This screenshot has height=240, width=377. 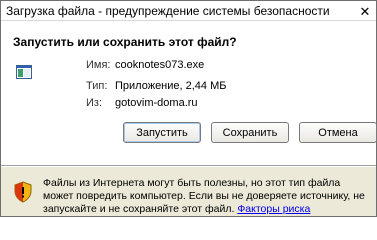 I want to click on security-shield-icon, so click(x=23, y=192).